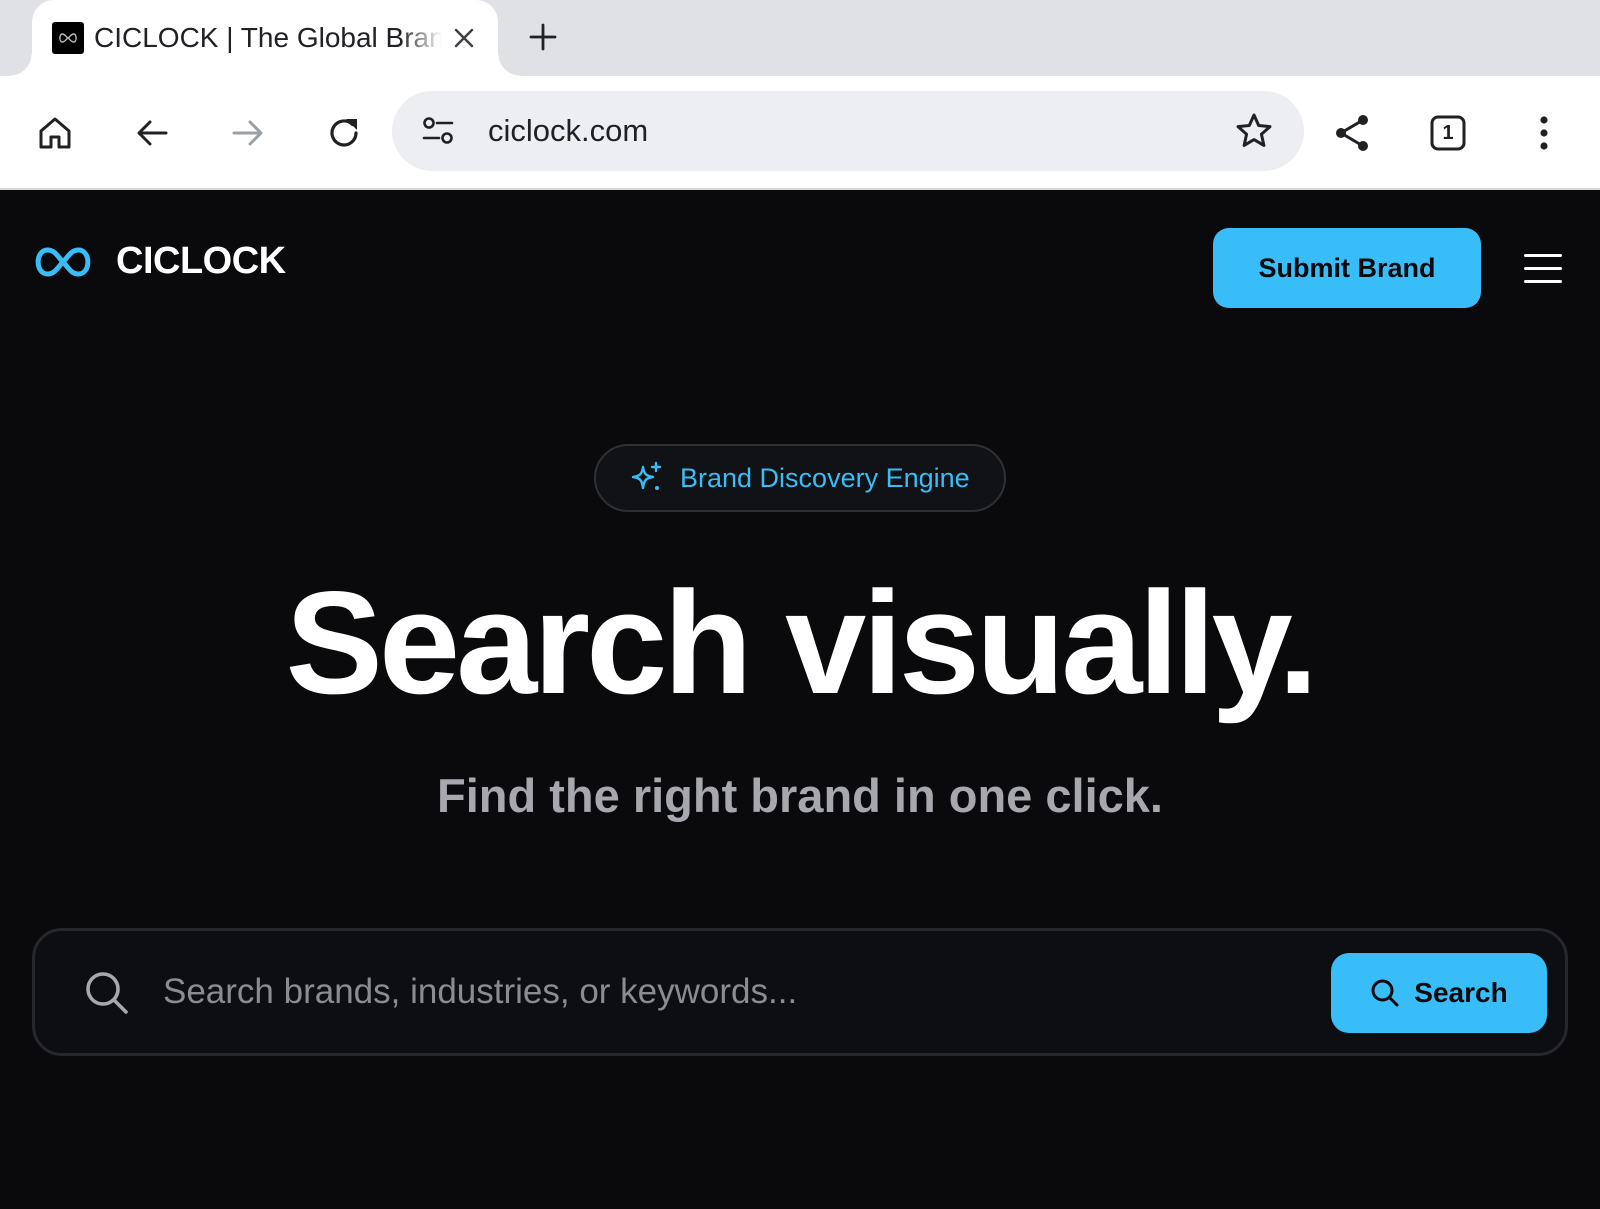  I want to click on site-settings-icon, so click(438, 131).